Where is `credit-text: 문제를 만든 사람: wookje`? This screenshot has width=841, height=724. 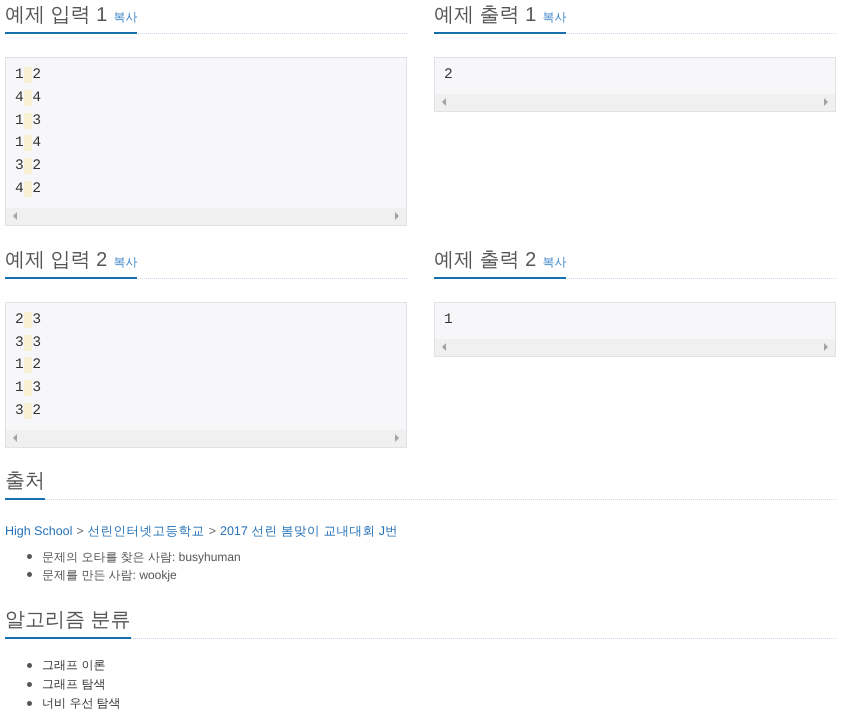
credit-text: 문제를 만든 사람: wookje is located at coordinates (109, 575).